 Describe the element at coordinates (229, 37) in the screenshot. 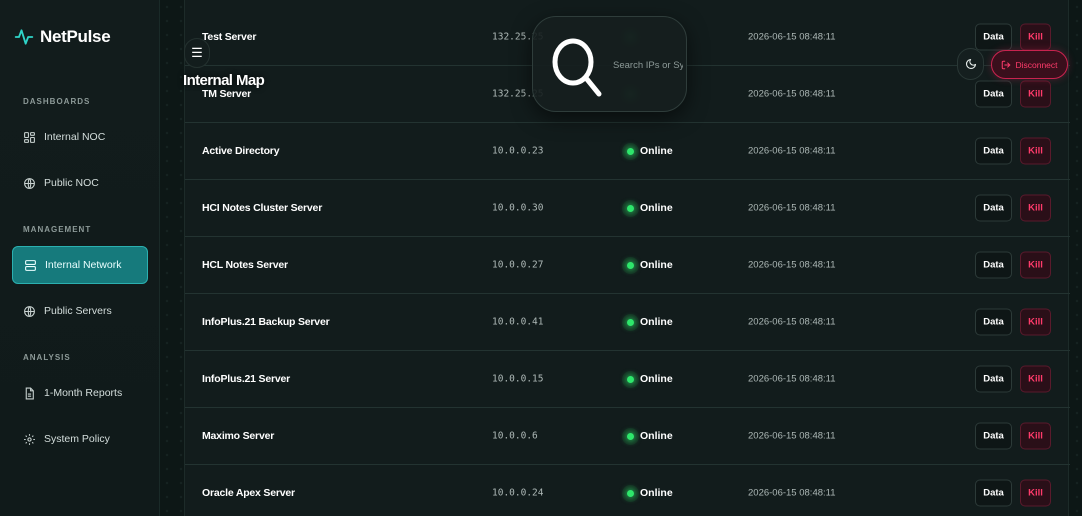

I see `server-name: Test Server` at that location.